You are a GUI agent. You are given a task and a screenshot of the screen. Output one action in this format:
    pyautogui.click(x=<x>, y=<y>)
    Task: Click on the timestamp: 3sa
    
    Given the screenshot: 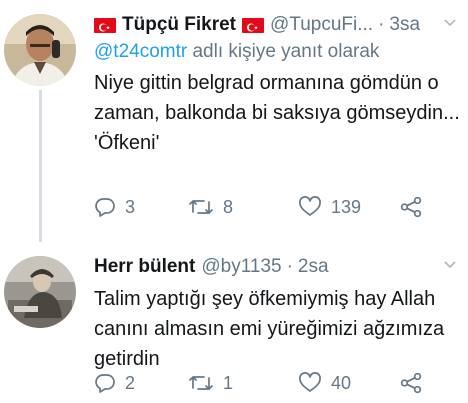 What is the action you would take?
    pyautogui.click(x=404, y=25)
    